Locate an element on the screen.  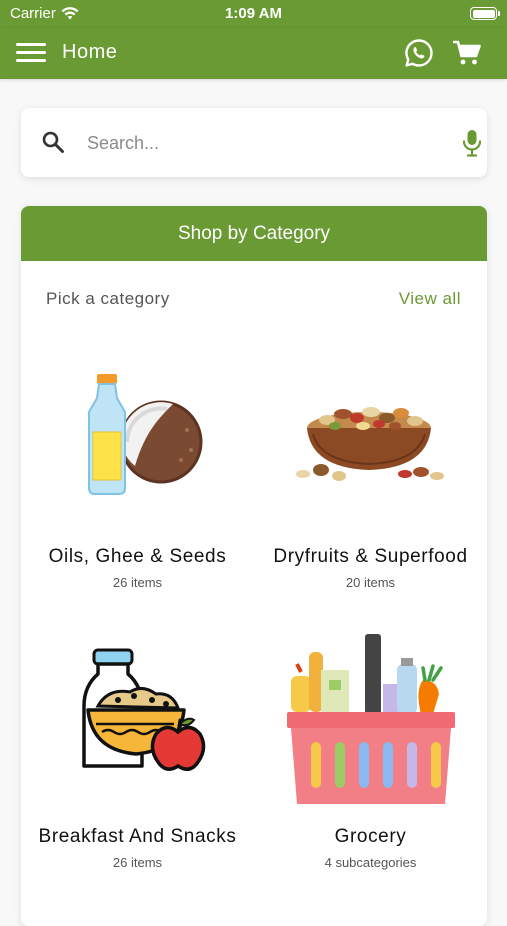
cart-icon is located at coordinates (467, 53).